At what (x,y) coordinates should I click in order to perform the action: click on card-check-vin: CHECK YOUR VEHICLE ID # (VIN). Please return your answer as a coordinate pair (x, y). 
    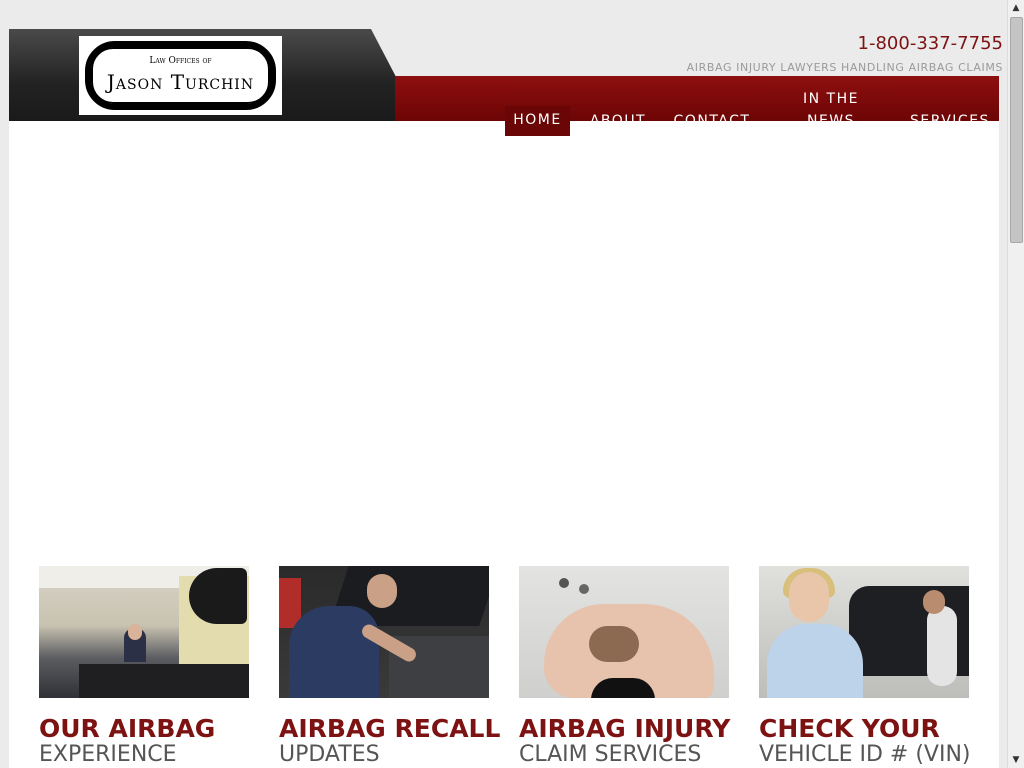
    Looking at the image, I should click on (865, 666).